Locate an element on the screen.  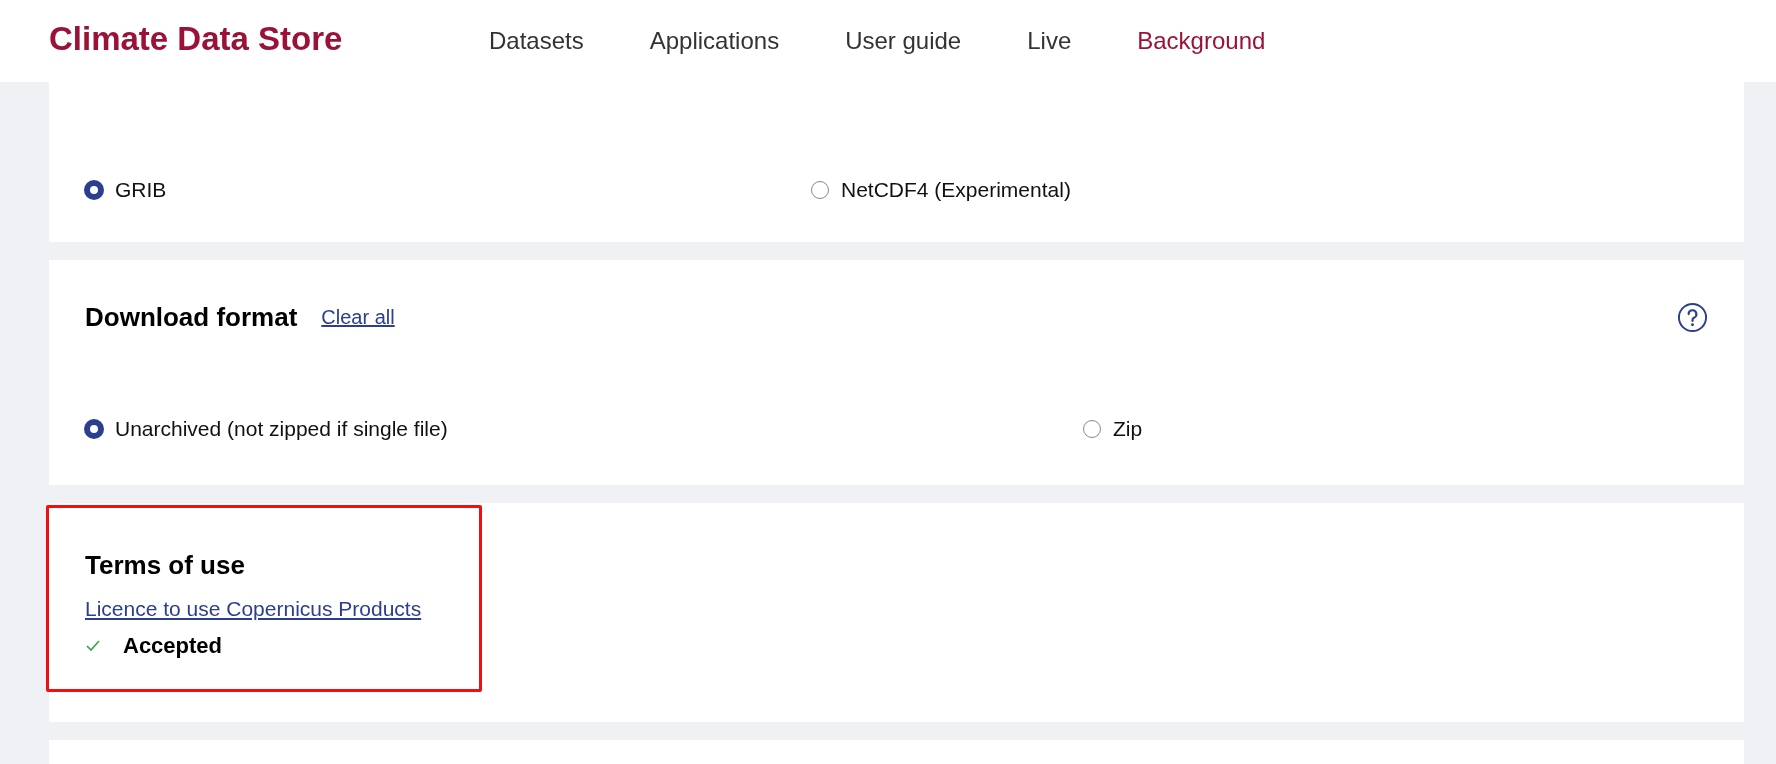
nav-link: Datasets is located at coordinates (536, 41).